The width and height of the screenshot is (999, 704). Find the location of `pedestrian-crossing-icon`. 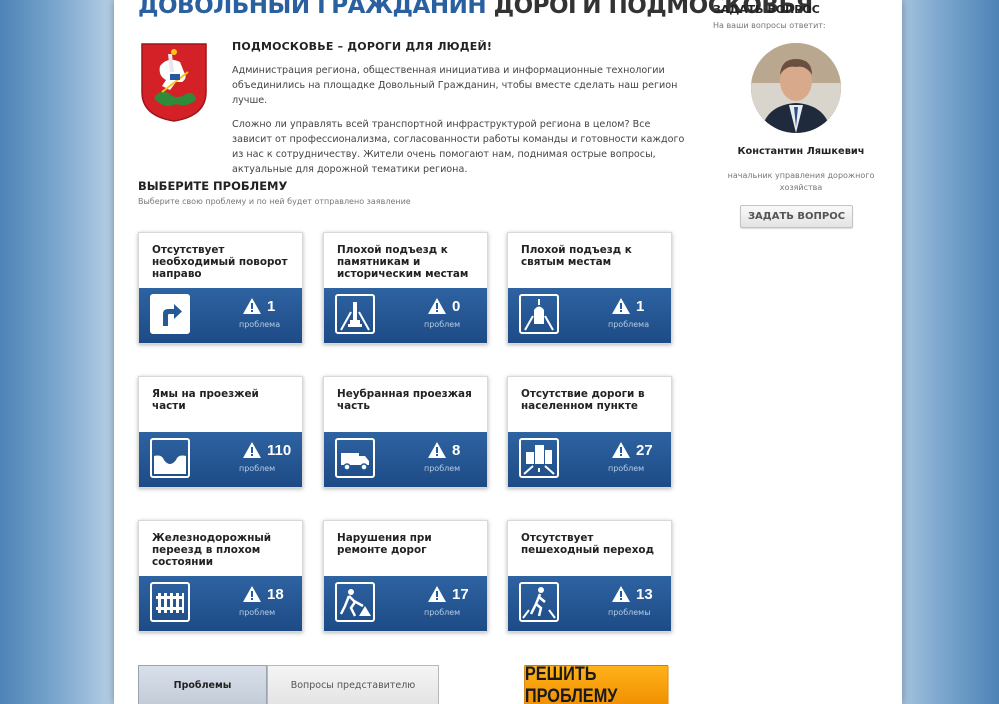

pedestrian-crossing-icon is located at coordinates (539, 602).